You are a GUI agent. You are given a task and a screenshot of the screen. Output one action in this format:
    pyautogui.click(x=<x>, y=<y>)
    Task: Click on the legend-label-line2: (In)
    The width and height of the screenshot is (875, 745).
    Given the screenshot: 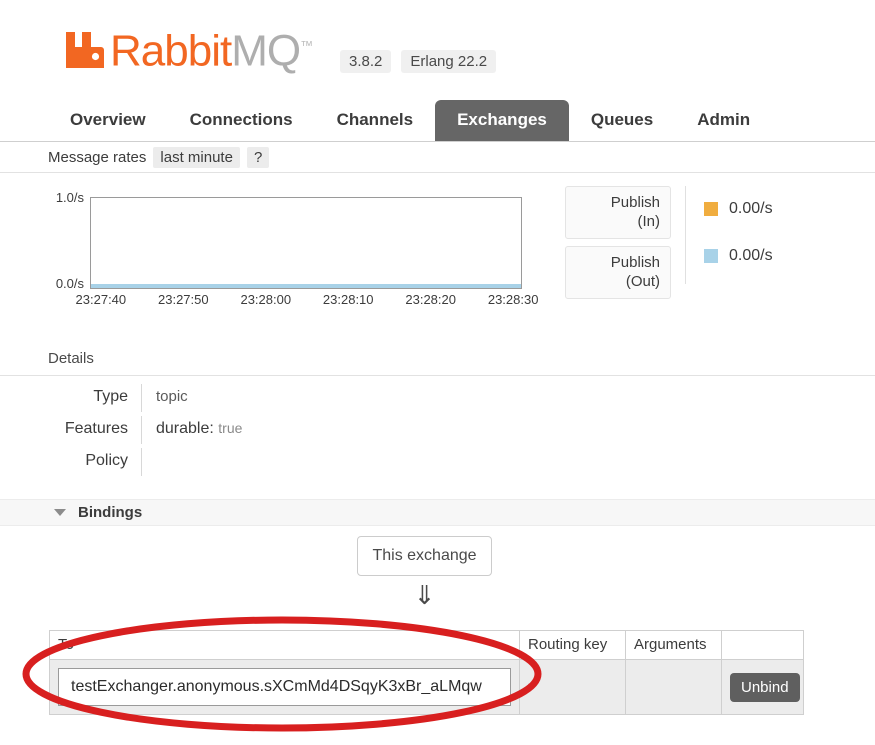 What is the action you would take?
    pyautogui.click(x=649, y=221)
    